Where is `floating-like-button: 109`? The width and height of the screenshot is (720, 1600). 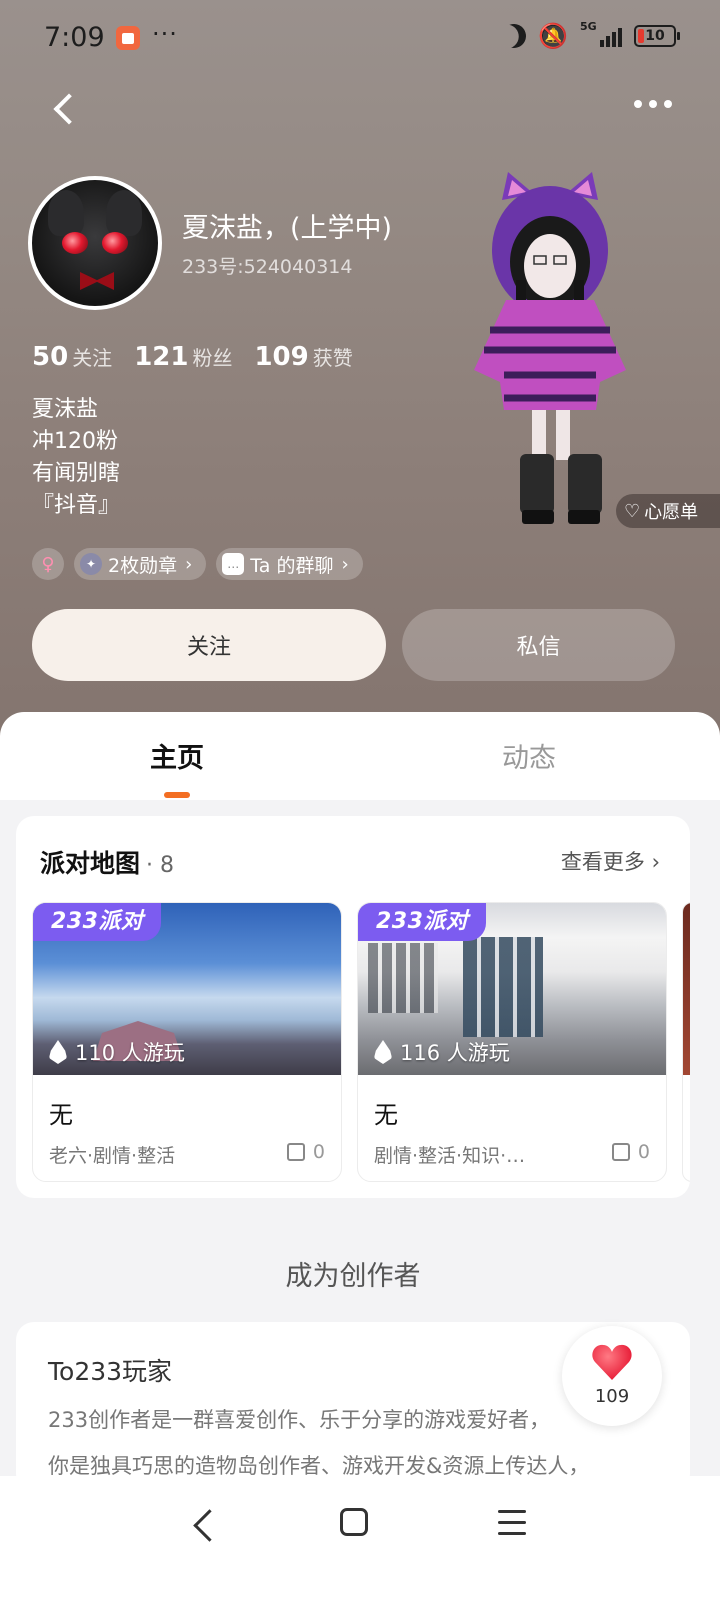 floating-like-button: 109 is located at coordinates (612, 1376).